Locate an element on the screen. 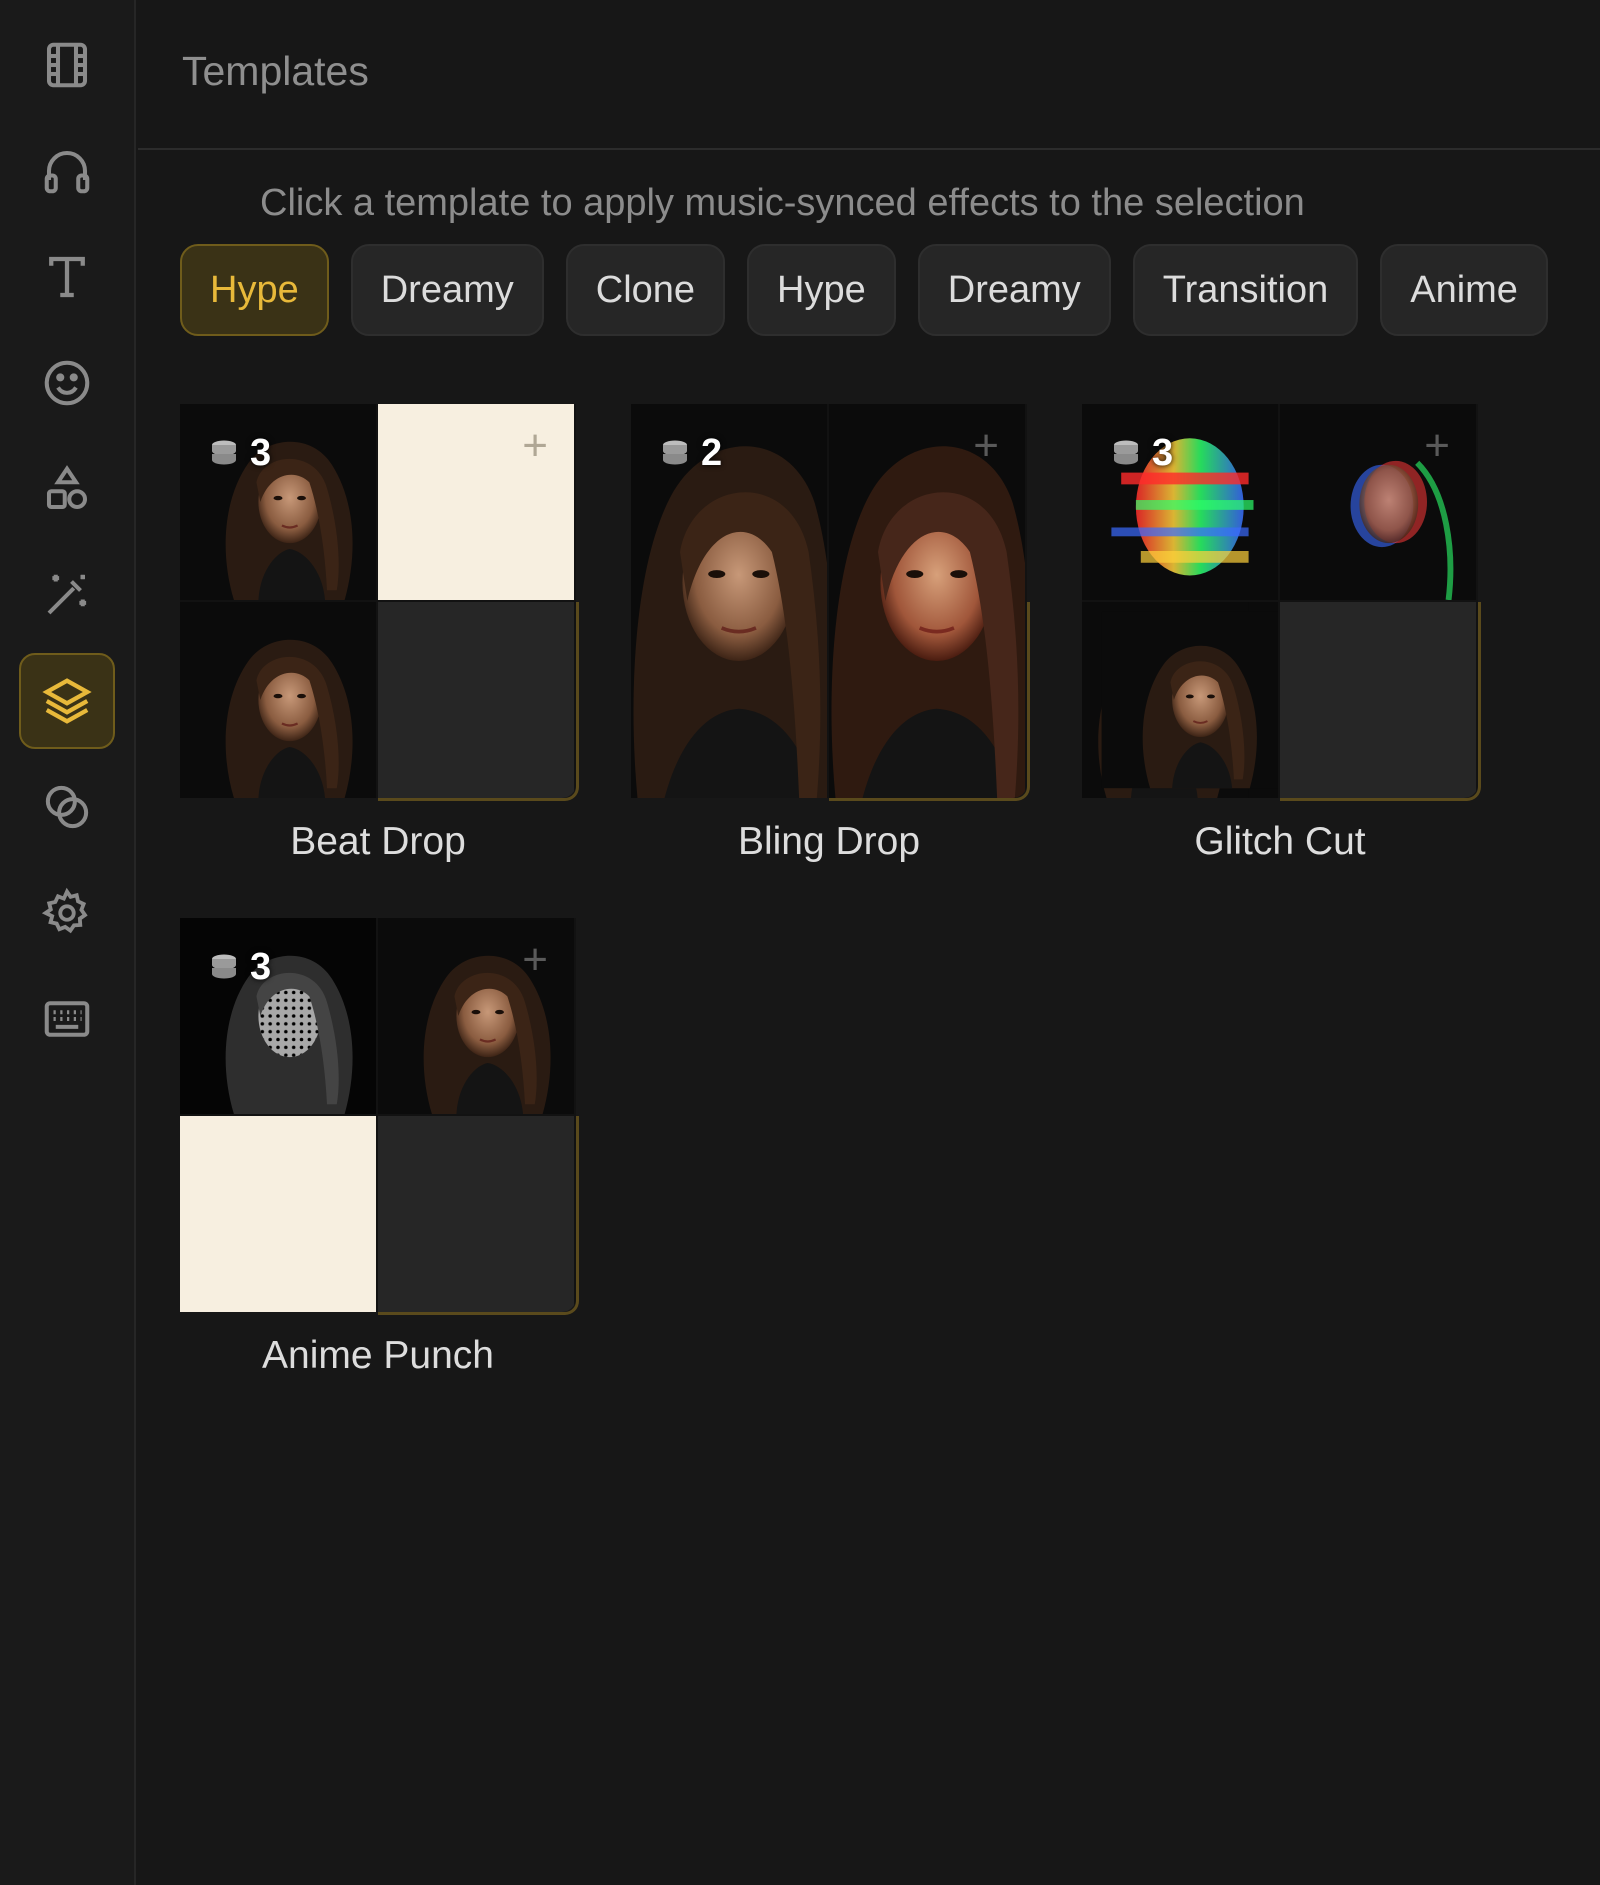 The height and width of the screenshot is (1885, 1600). template-card-glitch-cut: + 3 Glitch Cut is located at coordinates (1281, 634).